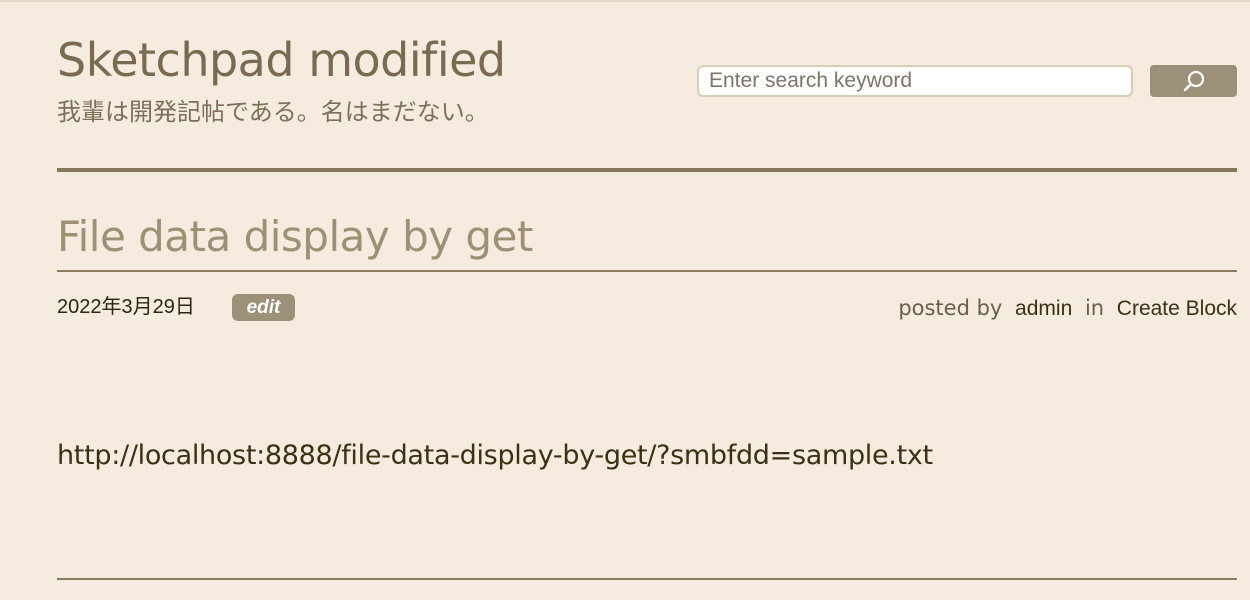 The height and width of the screenshot is (600, 1250). Describe the element at coordinates (1043, 308) in the screenshot. I see `author-link: admin` at that location.